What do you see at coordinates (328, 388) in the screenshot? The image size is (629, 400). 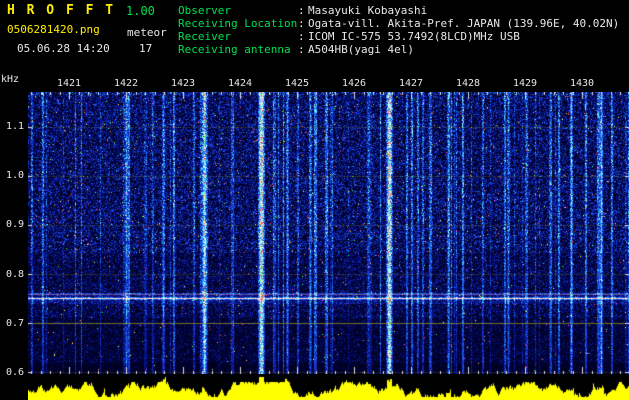 I see `signal-strength-canvas` at bounding box center [328, 388].